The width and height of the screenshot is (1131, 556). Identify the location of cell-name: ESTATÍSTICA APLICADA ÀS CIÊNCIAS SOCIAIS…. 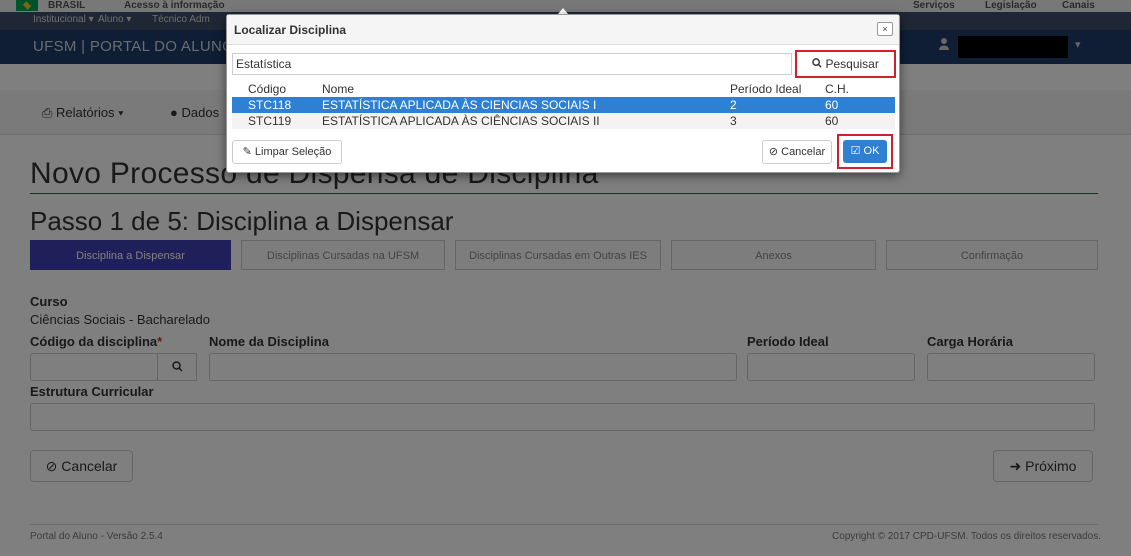
(526, 121).